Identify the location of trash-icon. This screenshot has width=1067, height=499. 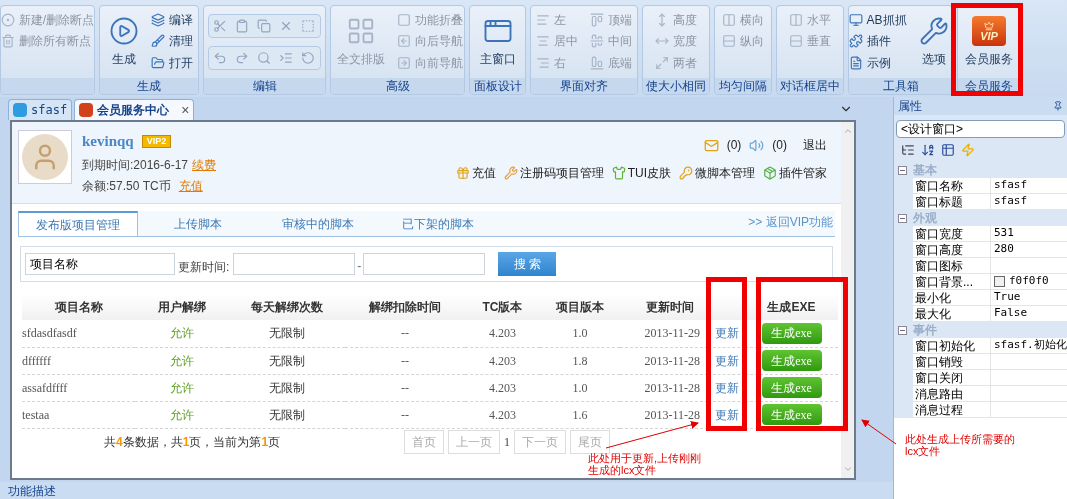
(8, 41).